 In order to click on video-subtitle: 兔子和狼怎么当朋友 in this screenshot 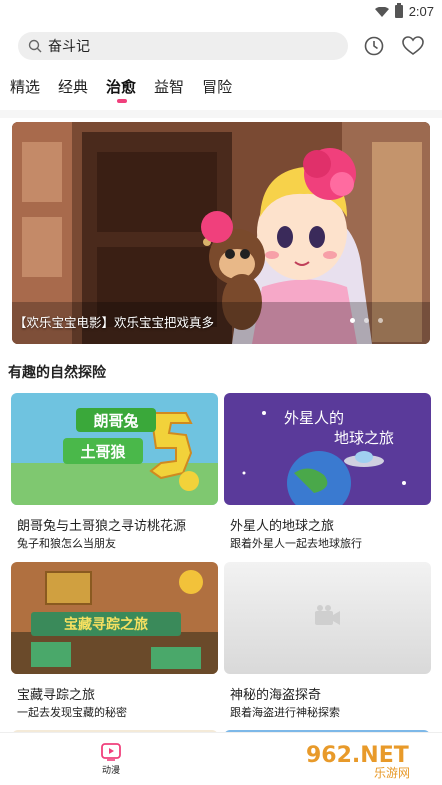, I will do `click(66, 543)`.